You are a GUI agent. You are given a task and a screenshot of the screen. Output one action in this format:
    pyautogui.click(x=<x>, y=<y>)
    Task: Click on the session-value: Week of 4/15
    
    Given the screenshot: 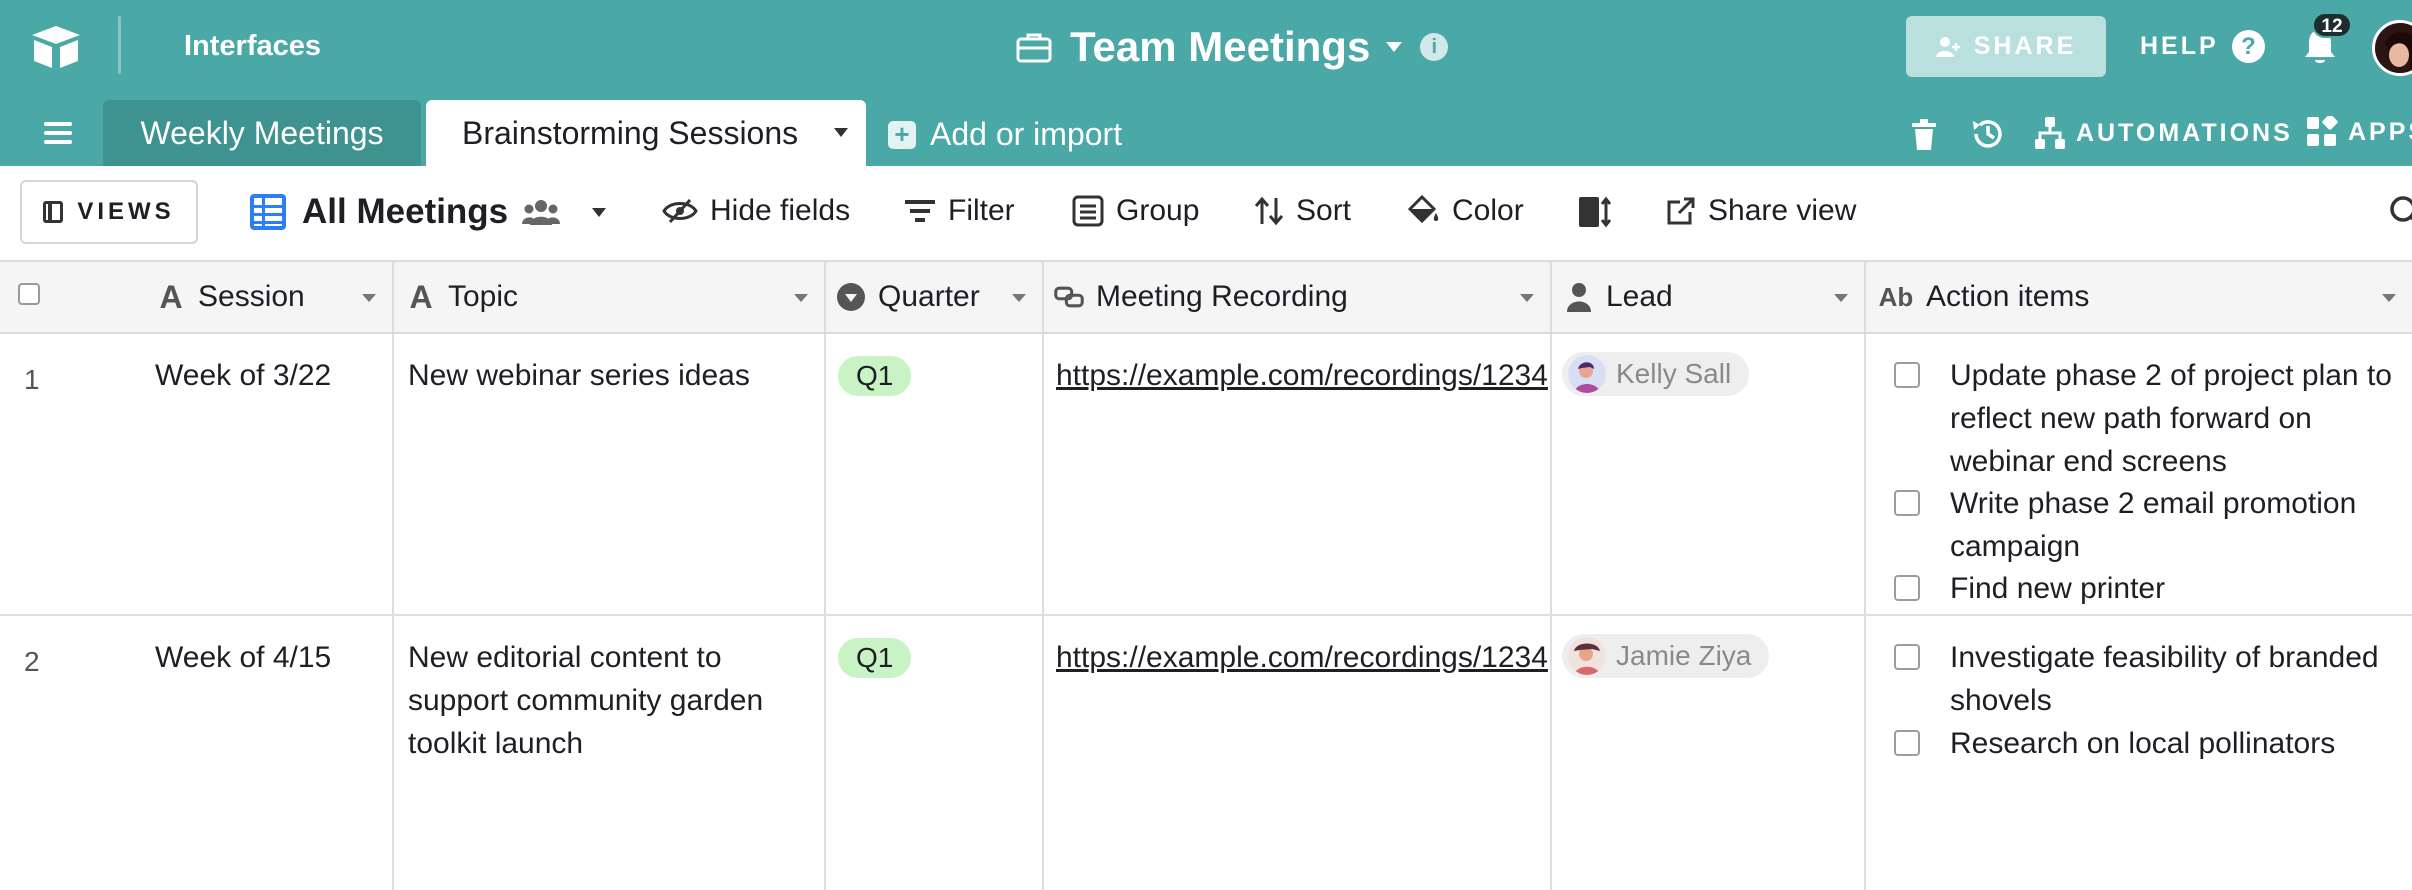 What is the action you would take?
    pyautogui.click(x=243, y=657)
    